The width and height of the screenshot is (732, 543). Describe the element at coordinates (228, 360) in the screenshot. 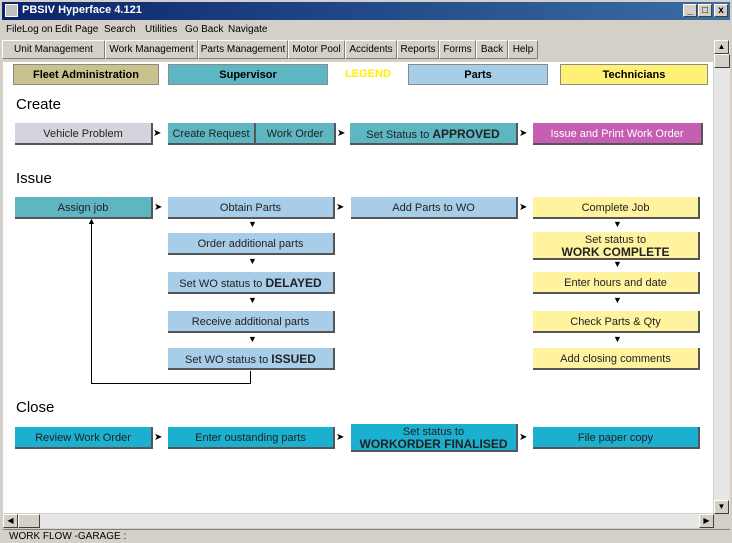

I see `issued-prefix-text: Set WO status to` at that location.